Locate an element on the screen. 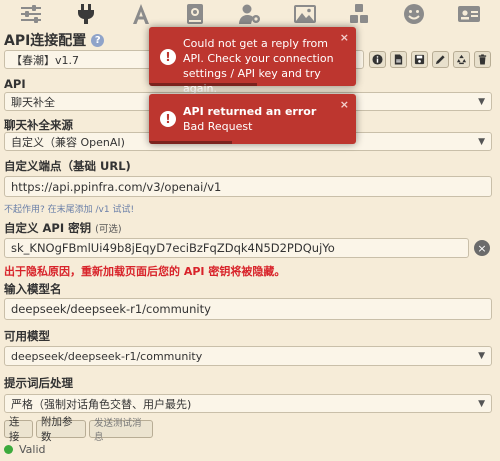 This screenshot has height=461, width=500. model-input-label: 输入模型名 is located at coordinates (33, 289).